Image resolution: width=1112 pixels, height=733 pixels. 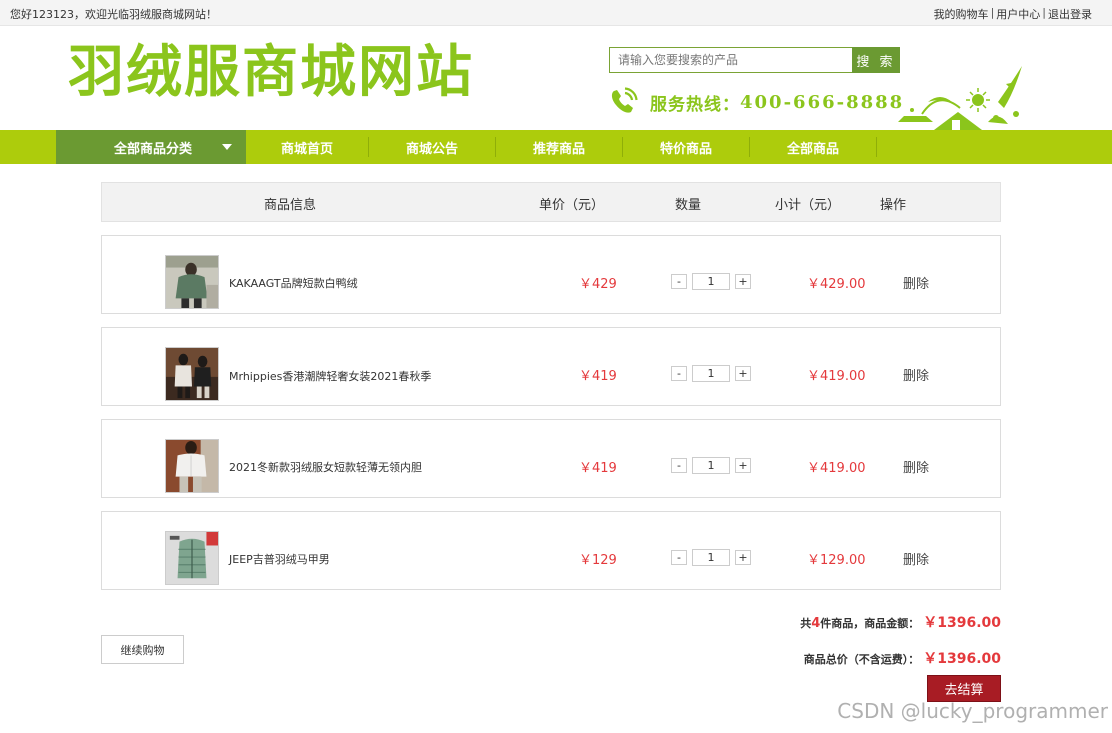 I want to click on cart-row: 2021冬新款羽绒服女短款轻薄无领内胆 ￥419 - + ￥419.00 删除, so click(x=551, y=458).